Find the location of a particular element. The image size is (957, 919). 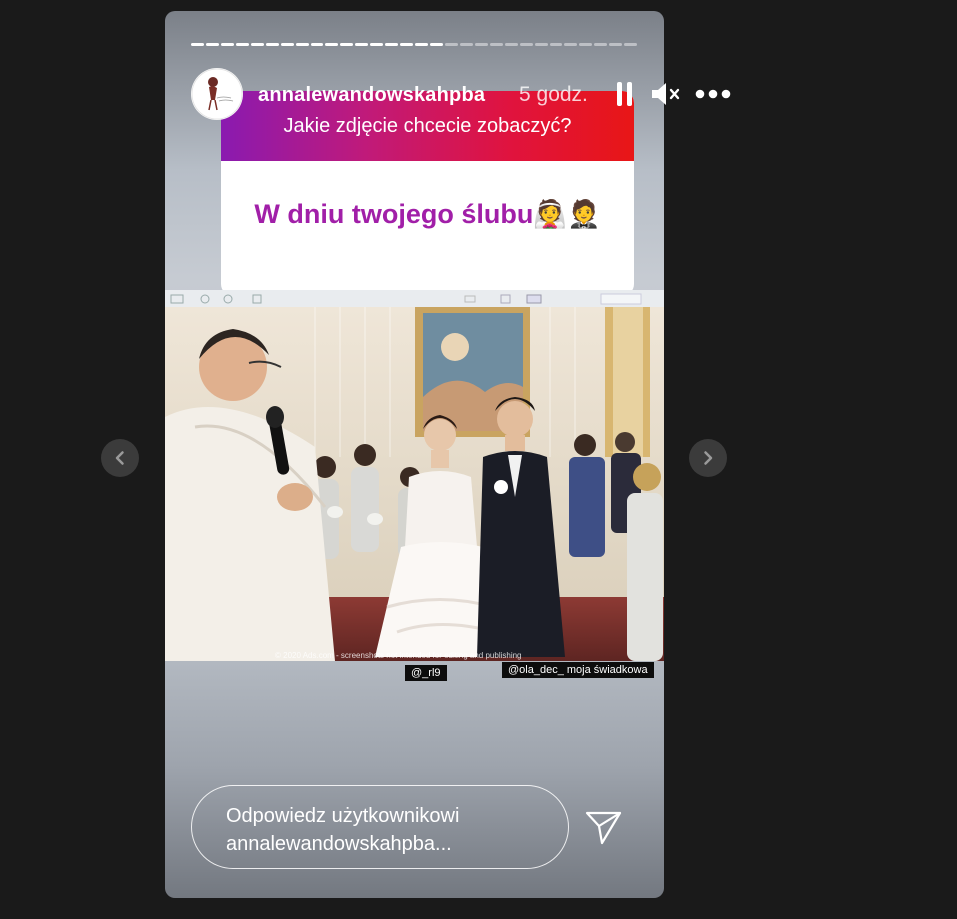

more-options-icon is located at coordinates (713, 94).